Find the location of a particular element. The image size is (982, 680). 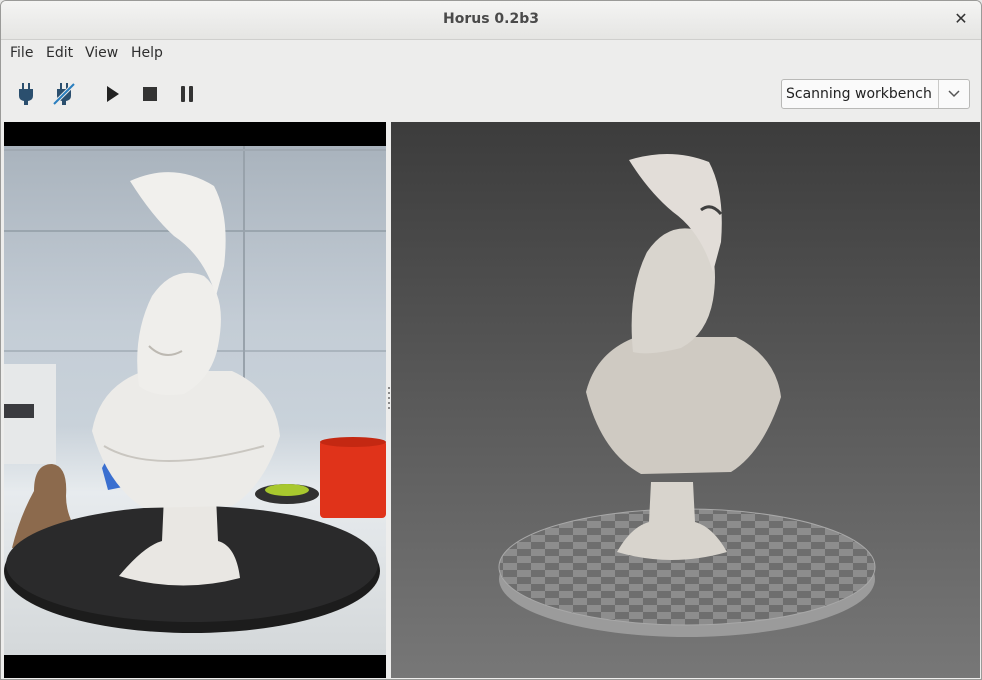

connect-icon is located at coordinates (26, 94).